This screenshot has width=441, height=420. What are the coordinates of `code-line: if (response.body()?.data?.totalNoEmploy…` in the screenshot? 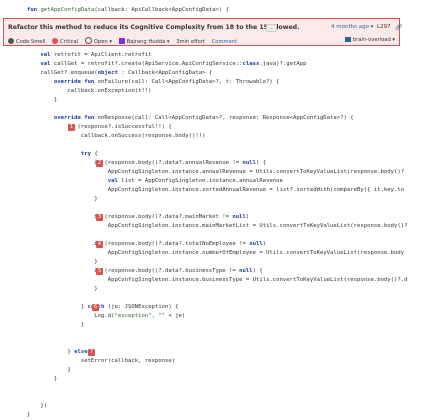 It's located at (220, 244).